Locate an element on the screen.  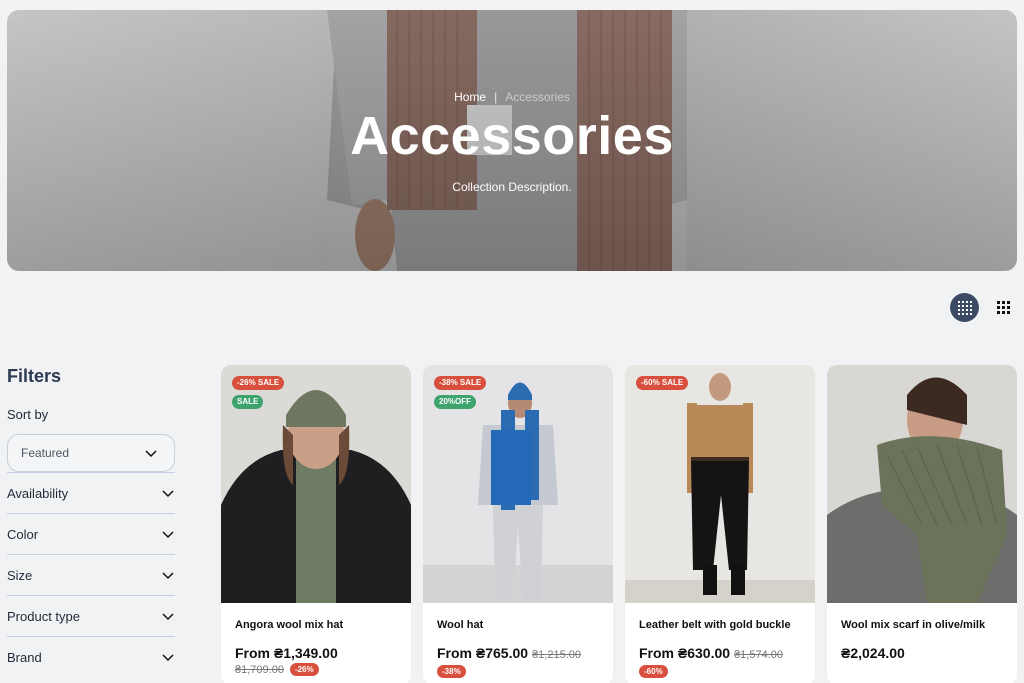
sort-by-select: Featured is located at coordinates (91, 453).